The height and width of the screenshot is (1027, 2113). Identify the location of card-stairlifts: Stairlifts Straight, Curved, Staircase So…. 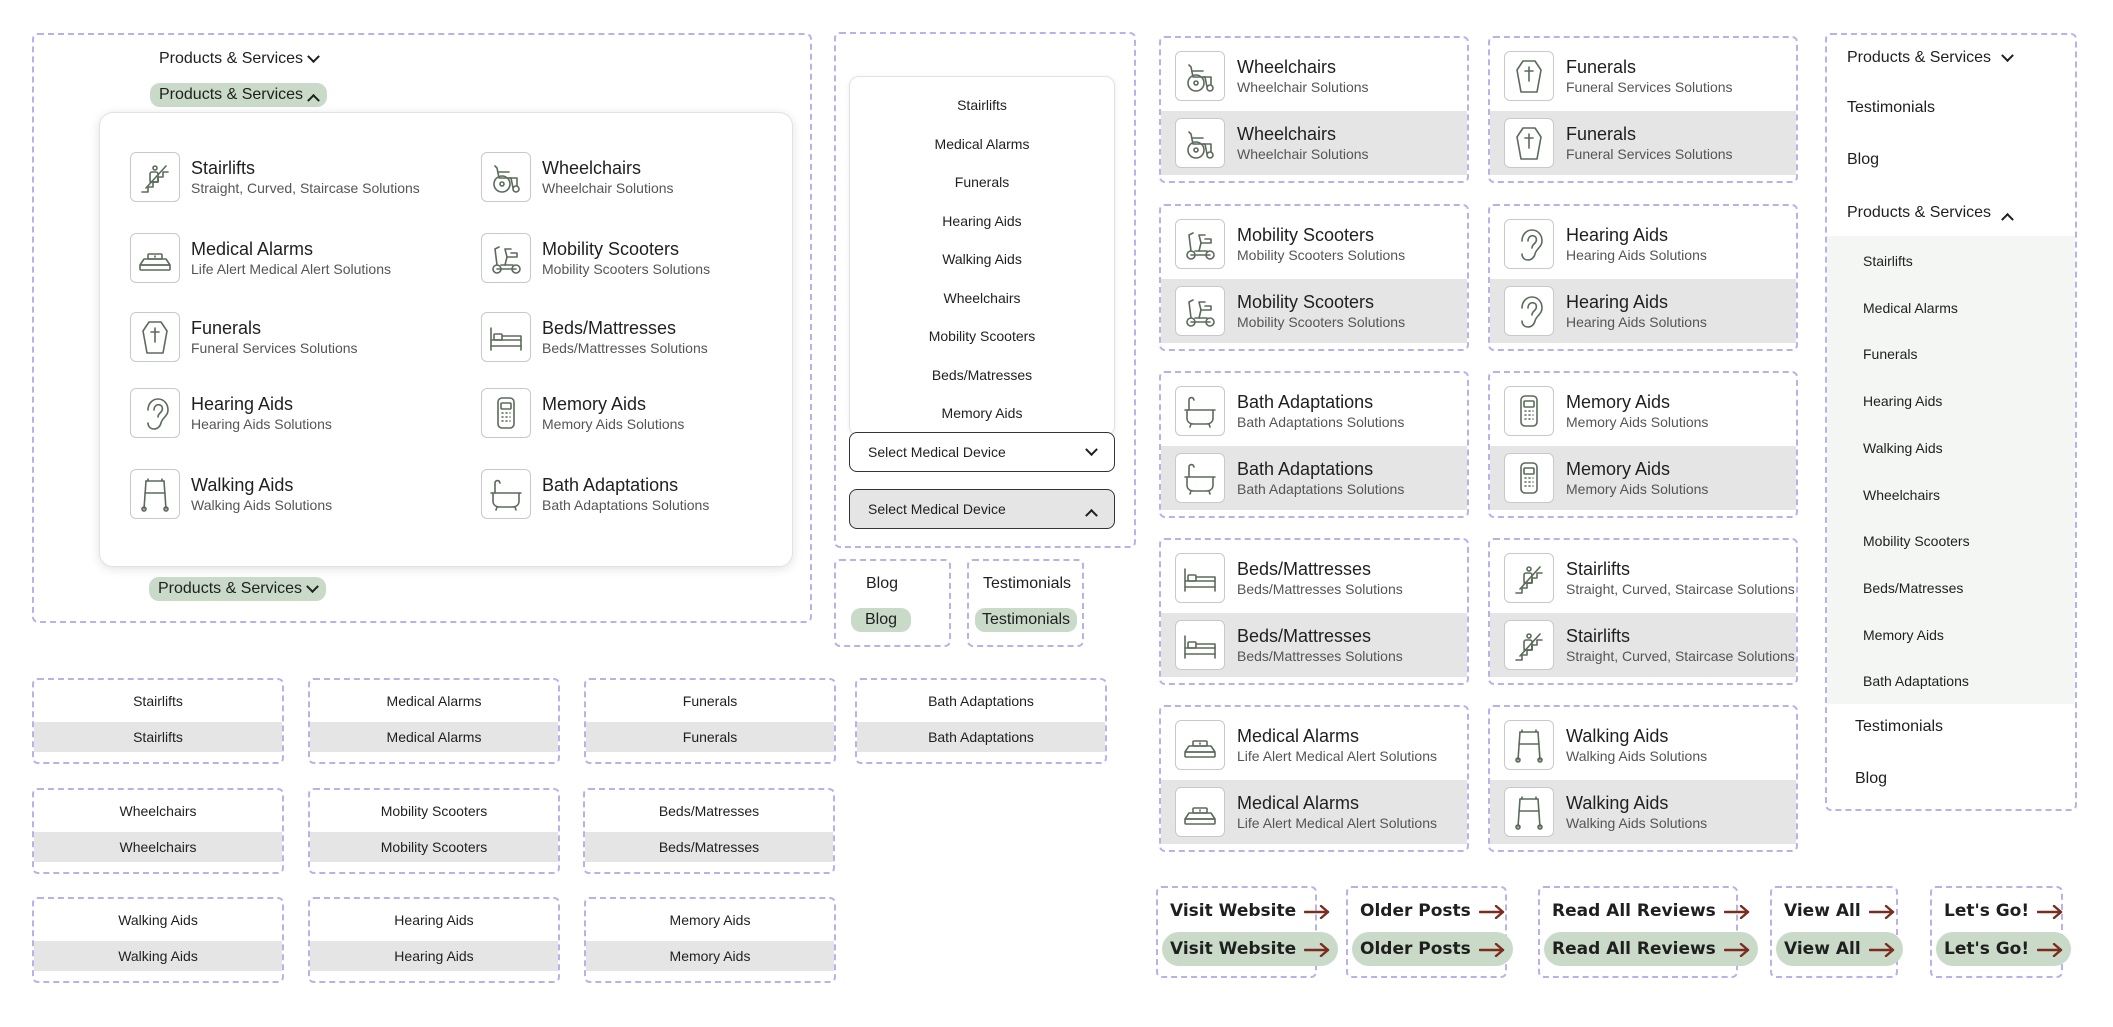
(1649, 578).